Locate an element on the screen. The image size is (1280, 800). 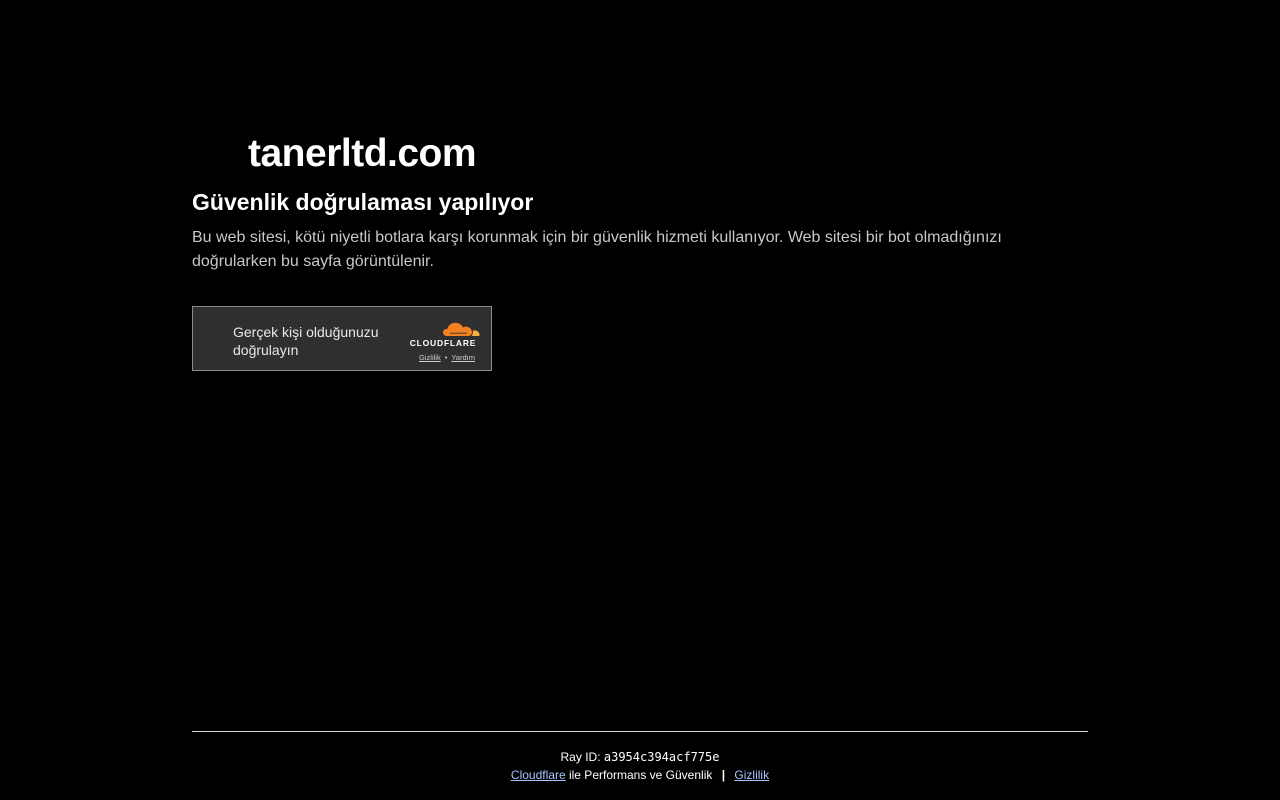
footer-performance-text: ile Performans ve Güvenlik is located at coordinates (640, 775).